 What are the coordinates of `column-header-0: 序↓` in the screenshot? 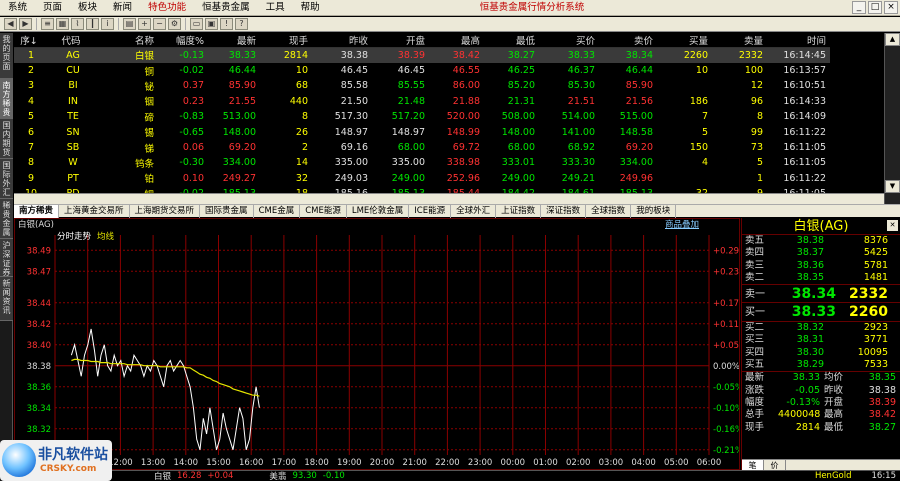 It's located at (31, 40).